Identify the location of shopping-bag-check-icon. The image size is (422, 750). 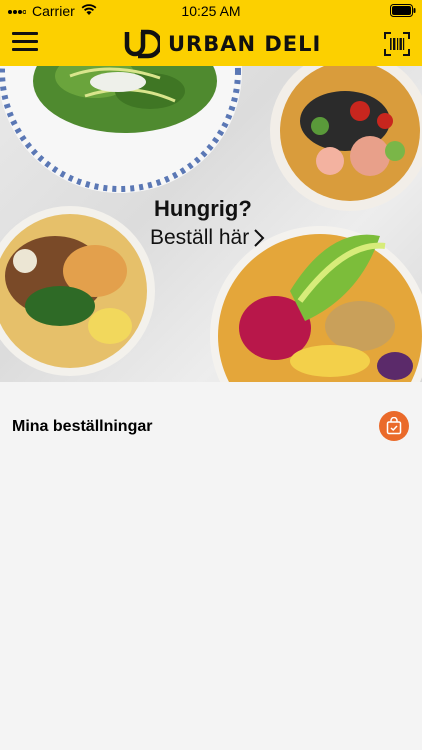
(394, 426).